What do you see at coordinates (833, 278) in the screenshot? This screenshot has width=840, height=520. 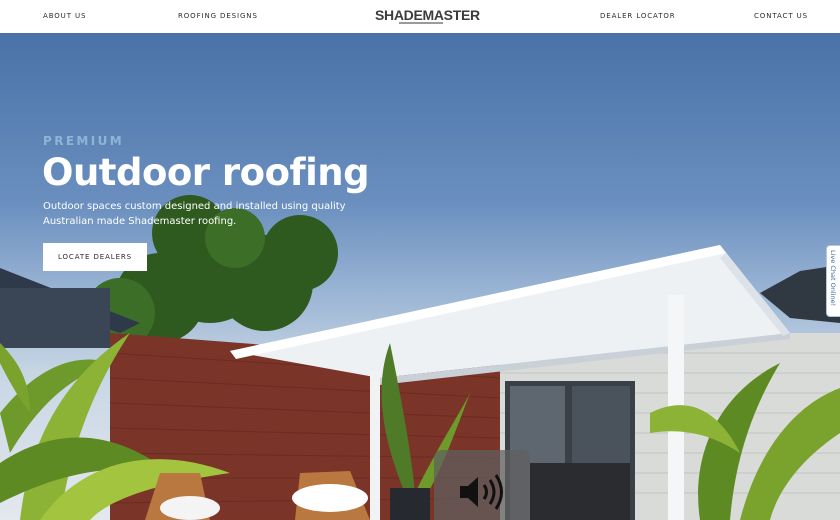 I see `live-chat-label: Live Chat Online!` at bounding box center [833, 278].